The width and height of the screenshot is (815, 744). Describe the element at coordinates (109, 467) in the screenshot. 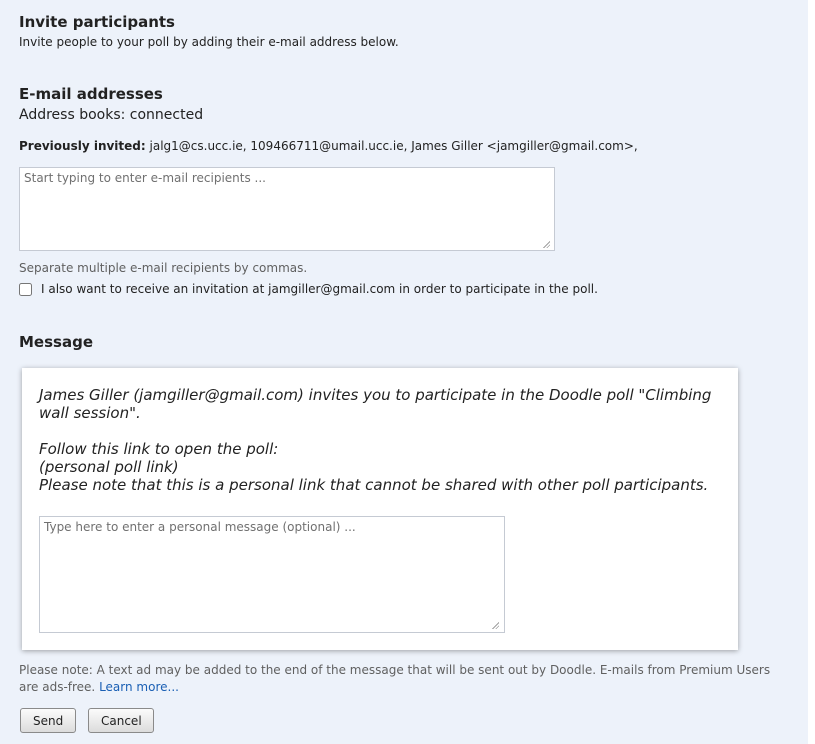

I see `message-poll-link: (personal poll link)` at that location.